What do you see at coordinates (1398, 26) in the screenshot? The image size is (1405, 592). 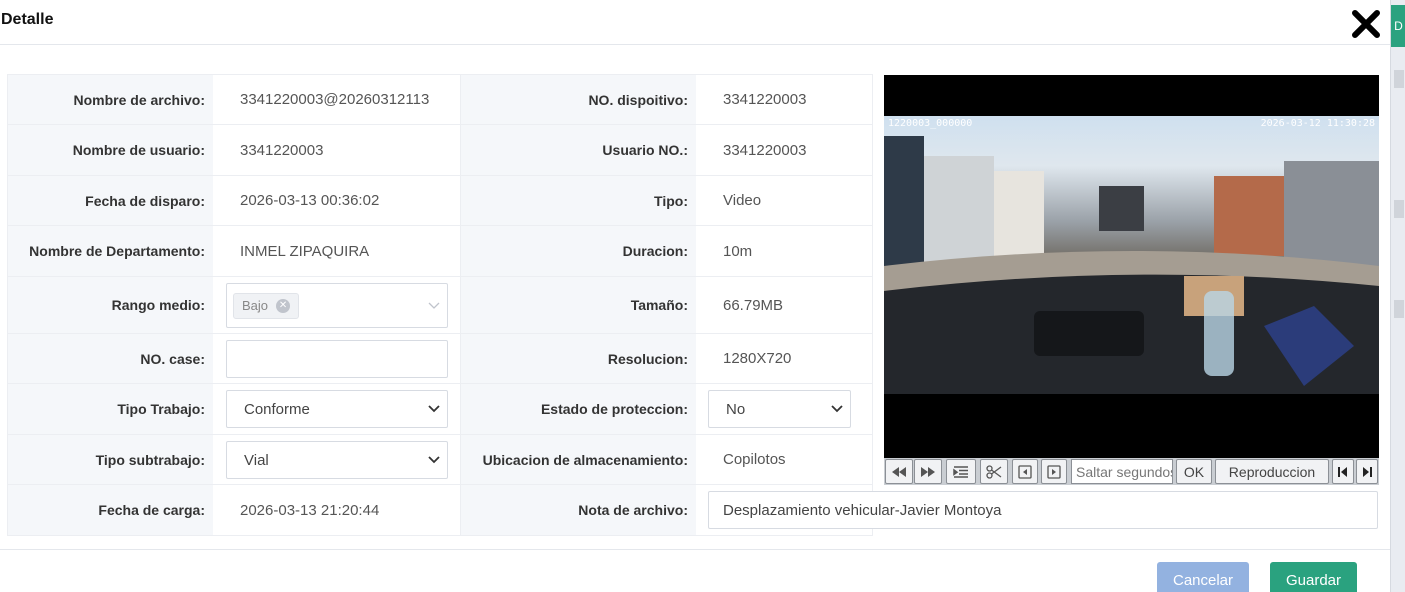 I see `background-tab: D` at bounding box center [1398, 26].